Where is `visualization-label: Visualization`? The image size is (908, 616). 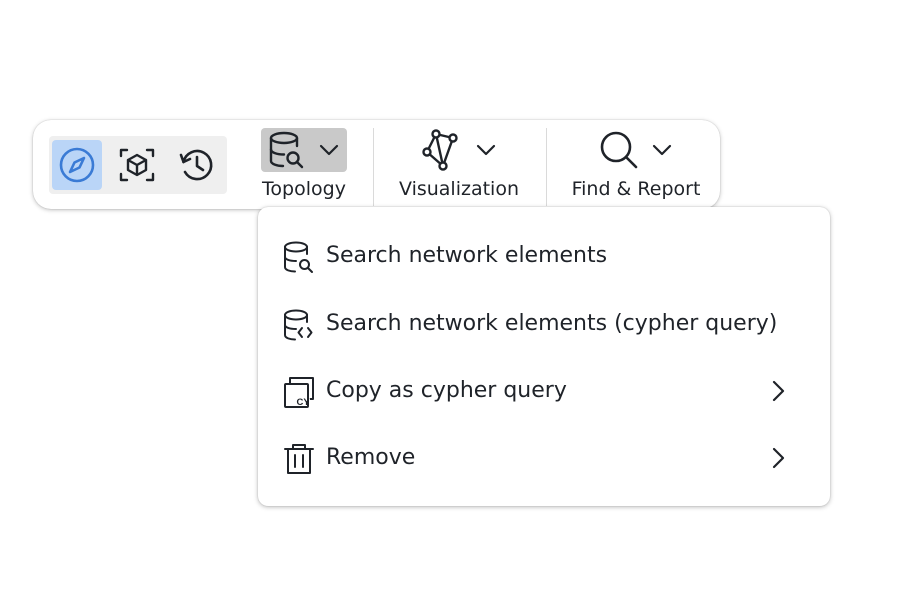
visualization-label: Visualization is located at coordinates (458, 189).